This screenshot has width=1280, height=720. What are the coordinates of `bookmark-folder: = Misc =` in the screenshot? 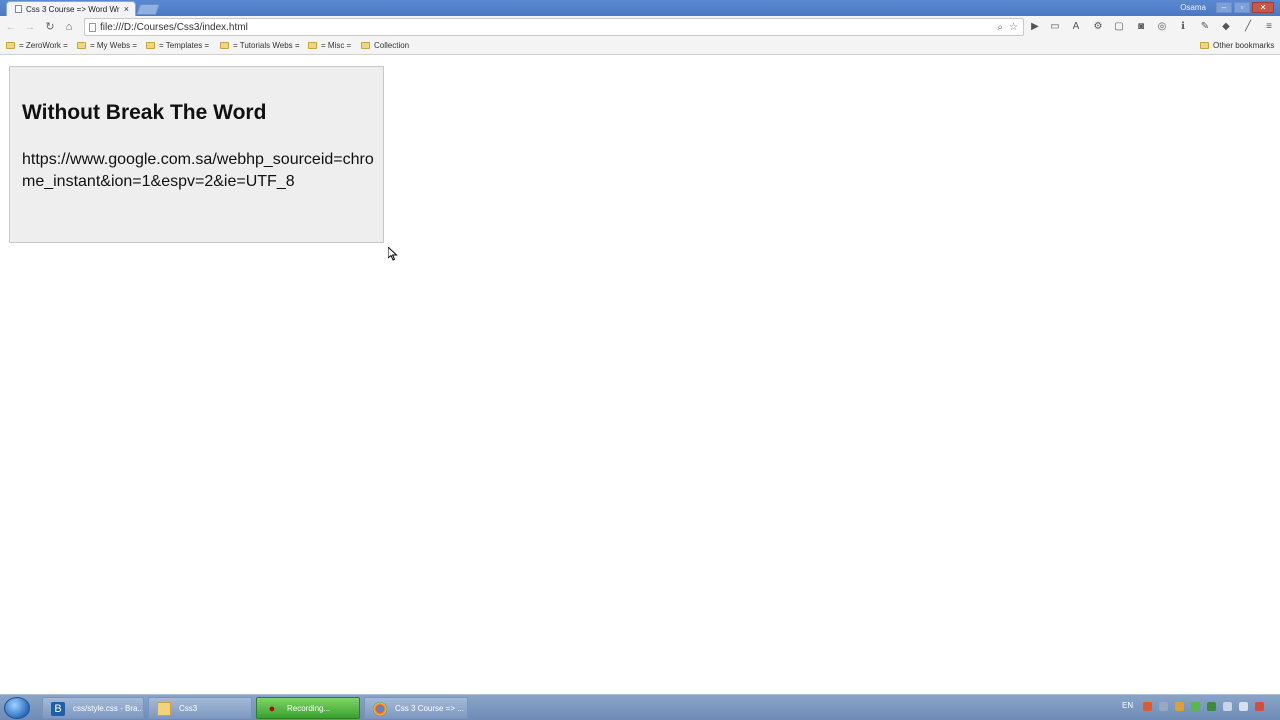 It's located at (329, 45).